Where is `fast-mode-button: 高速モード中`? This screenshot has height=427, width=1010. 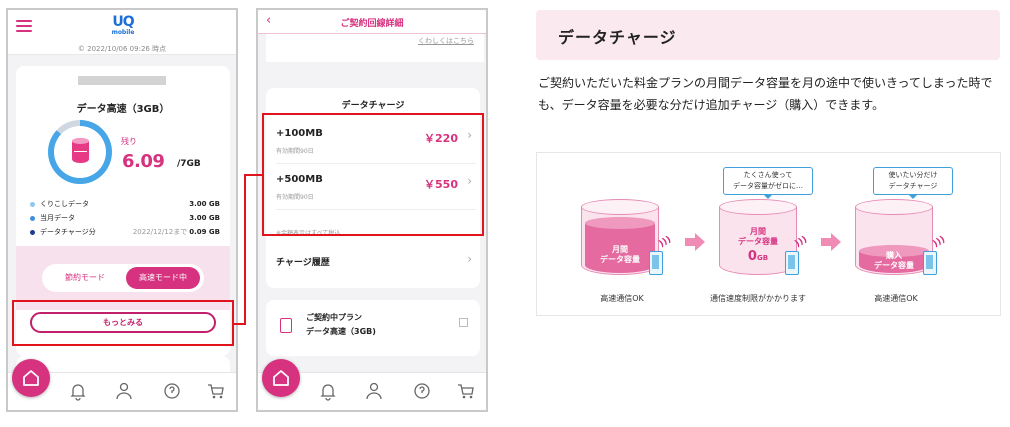 fast-mode-button: 高速モード中 is located at coordinates (163, 278).